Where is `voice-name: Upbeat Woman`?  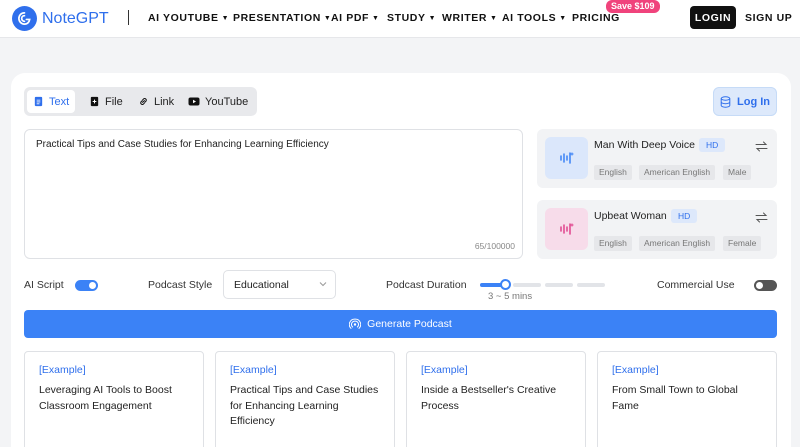 voice-name: Upbeat Woman is located at coordinates (630, 216).